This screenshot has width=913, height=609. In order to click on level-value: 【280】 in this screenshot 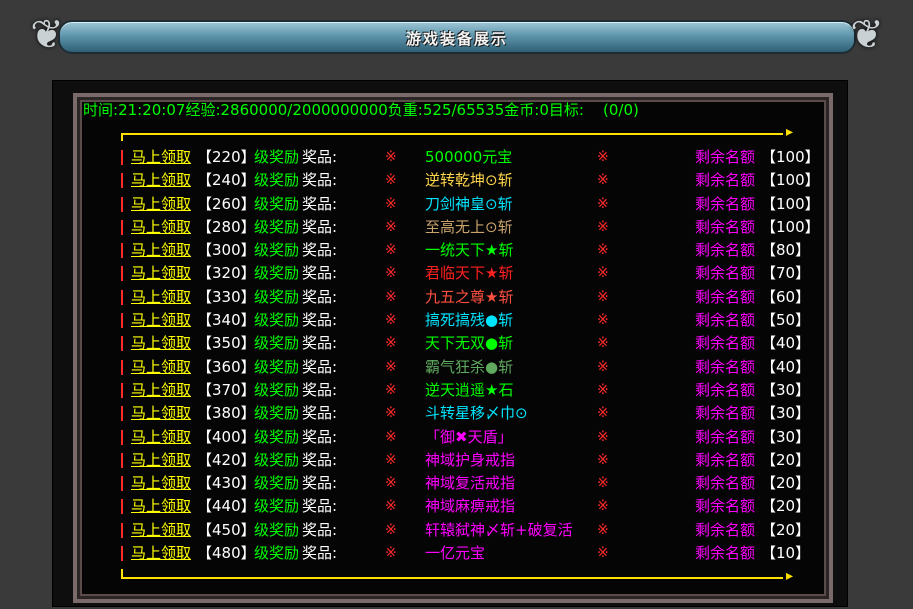, I will do `click(226, 226)`.